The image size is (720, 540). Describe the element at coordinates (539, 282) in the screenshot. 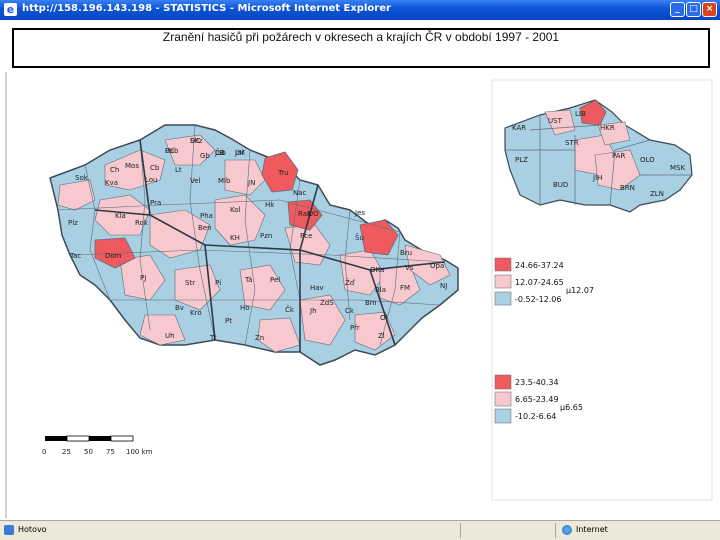

I see `legend-district-label-2: 12.07-24.65` at that location.